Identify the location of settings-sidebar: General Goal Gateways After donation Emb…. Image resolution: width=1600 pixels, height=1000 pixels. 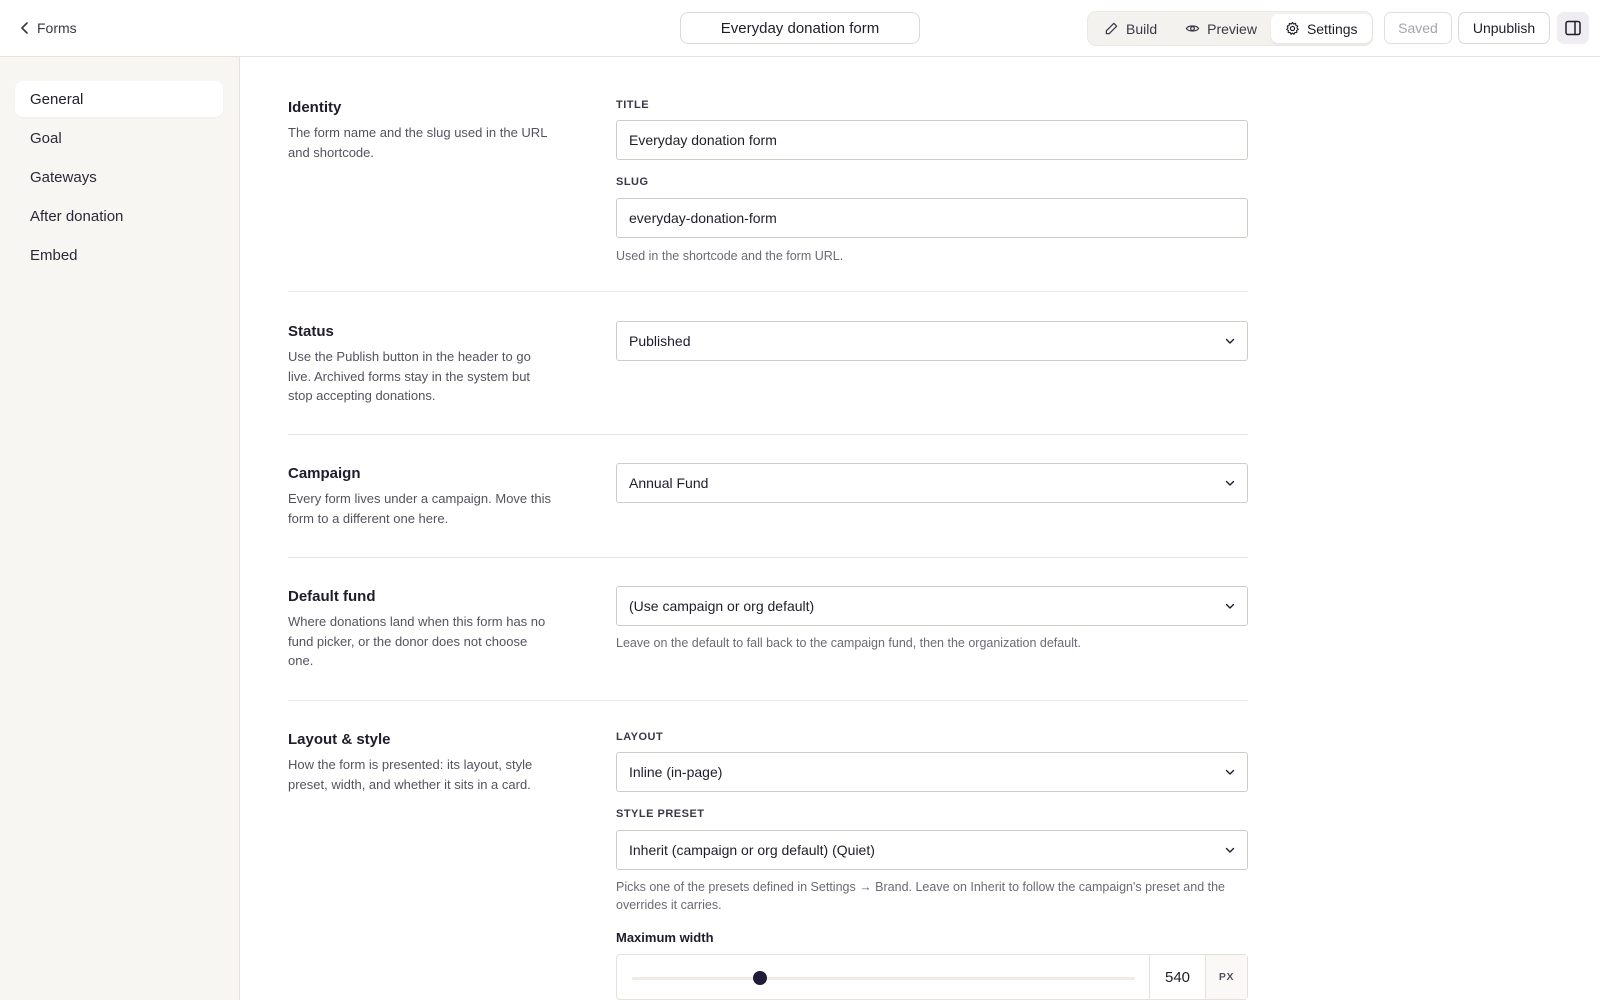
(120, 528).